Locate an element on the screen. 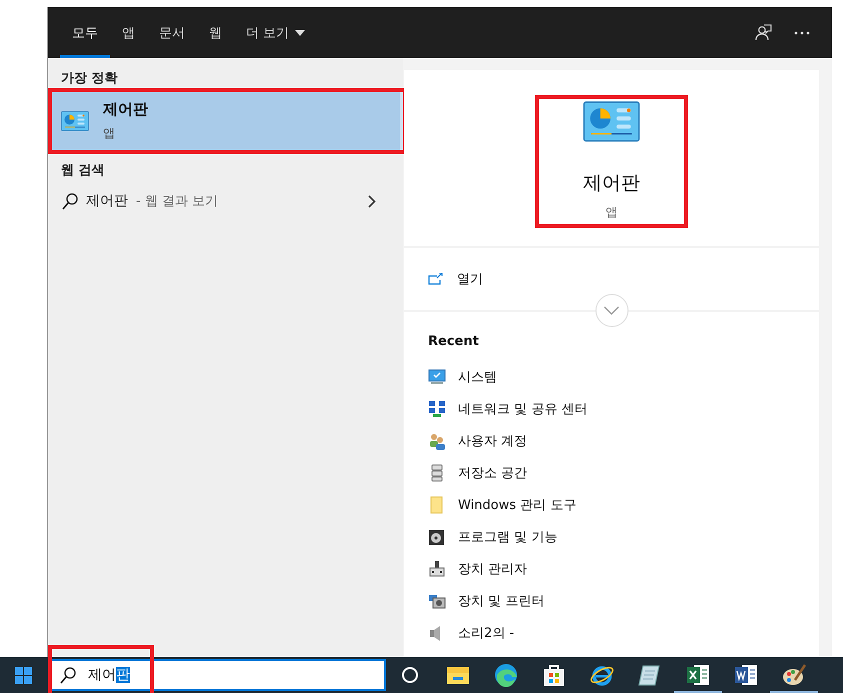 Image resolution: width=843 pixels, height=693 pixels. users-icon is located at coordinates (437, 441).